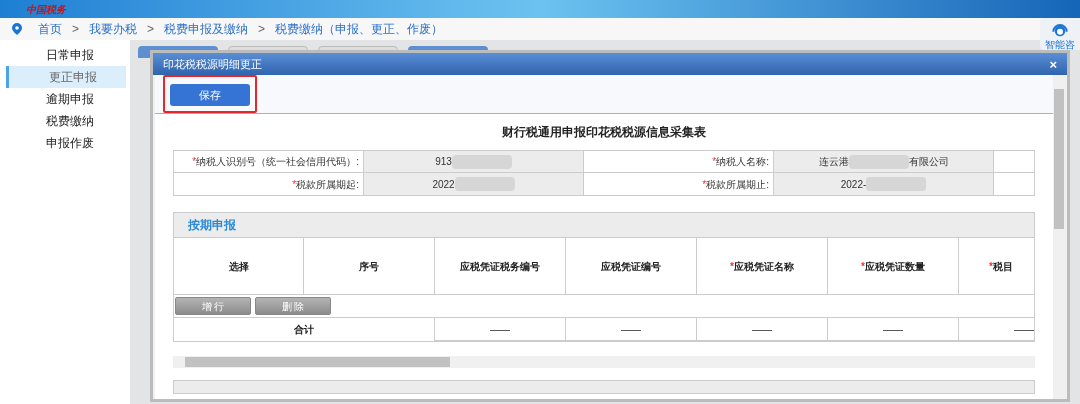 Image resolution: width=1080 pixels, height=404 pixels. What do you see at coordinates (113, 29) in the screenshot?
I see `breadcrumb-link: 我要办税` at bounding box center [113, 29].